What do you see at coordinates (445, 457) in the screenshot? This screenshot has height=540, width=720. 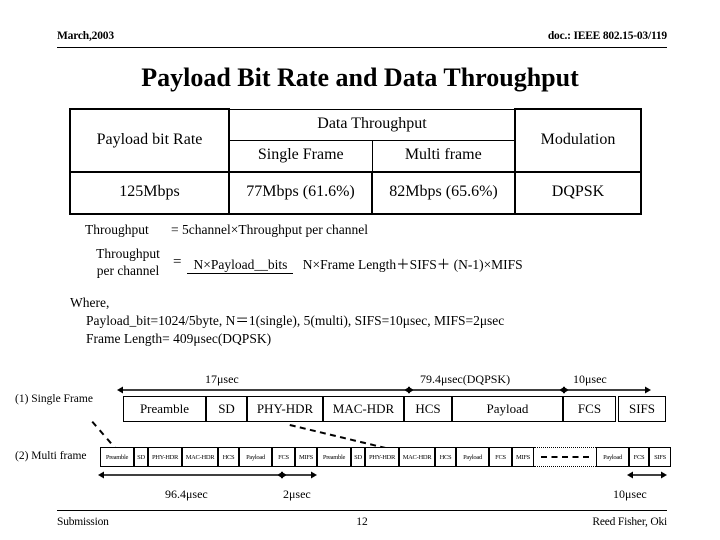 I see `multi-field-hcs-2: HCS` at bounding box center [445, 457].